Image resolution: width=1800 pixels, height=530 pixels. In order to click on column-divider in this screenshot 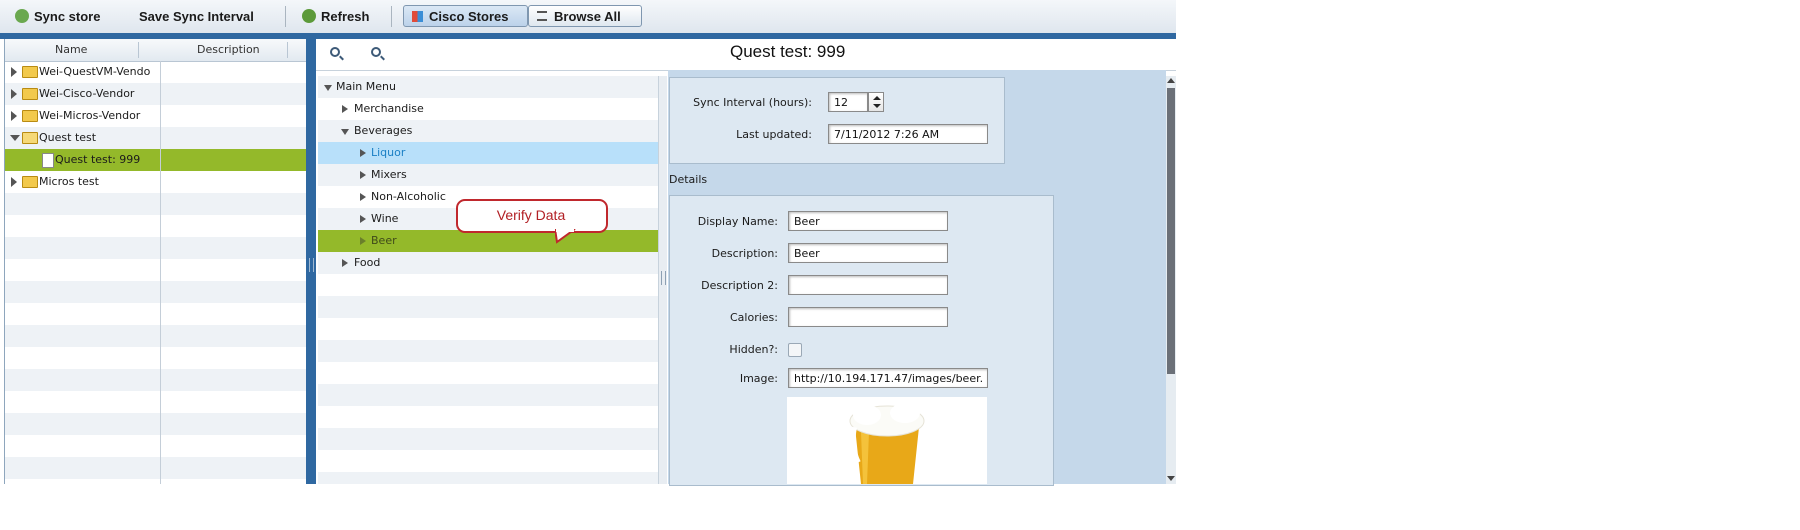, I will do `click(160, 272)`.